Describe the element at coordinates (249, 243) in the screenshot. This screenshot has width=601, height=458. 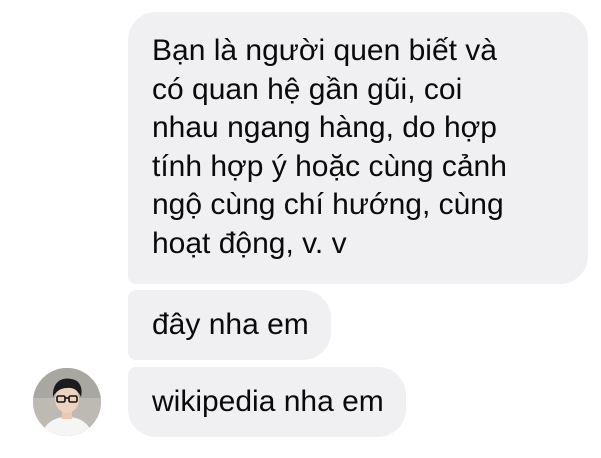
I see `message-line: hoạt động, v. v` at that location.